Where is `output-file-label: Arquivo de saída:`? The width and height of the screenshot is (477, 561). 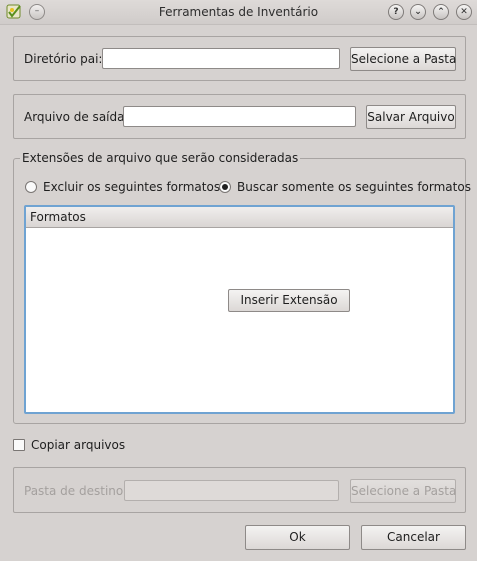 output-file-label: Arquivo de saída: is located at coordinates (76, 117).